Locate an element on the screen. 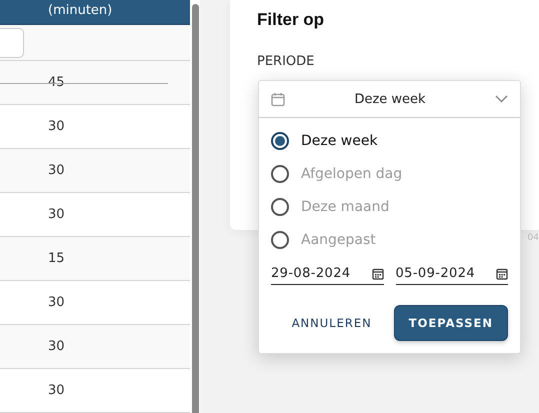  filter-title: Filter op is located at coordinates (291, 20).